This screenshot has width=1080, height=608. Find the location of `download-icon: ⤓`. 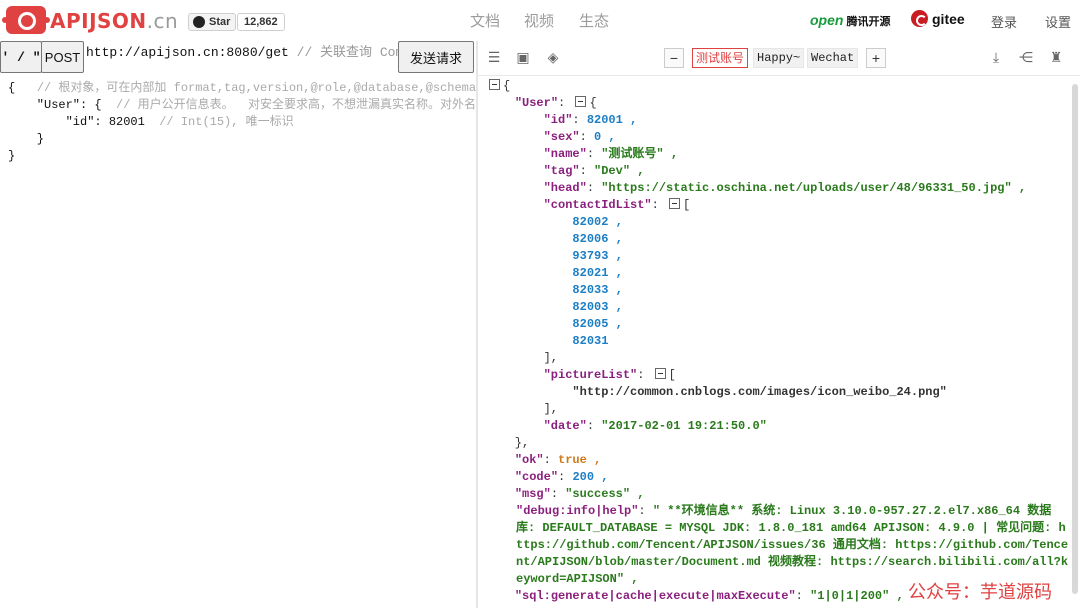

download-icon: ⤓ is located at coordinates (996, 57).